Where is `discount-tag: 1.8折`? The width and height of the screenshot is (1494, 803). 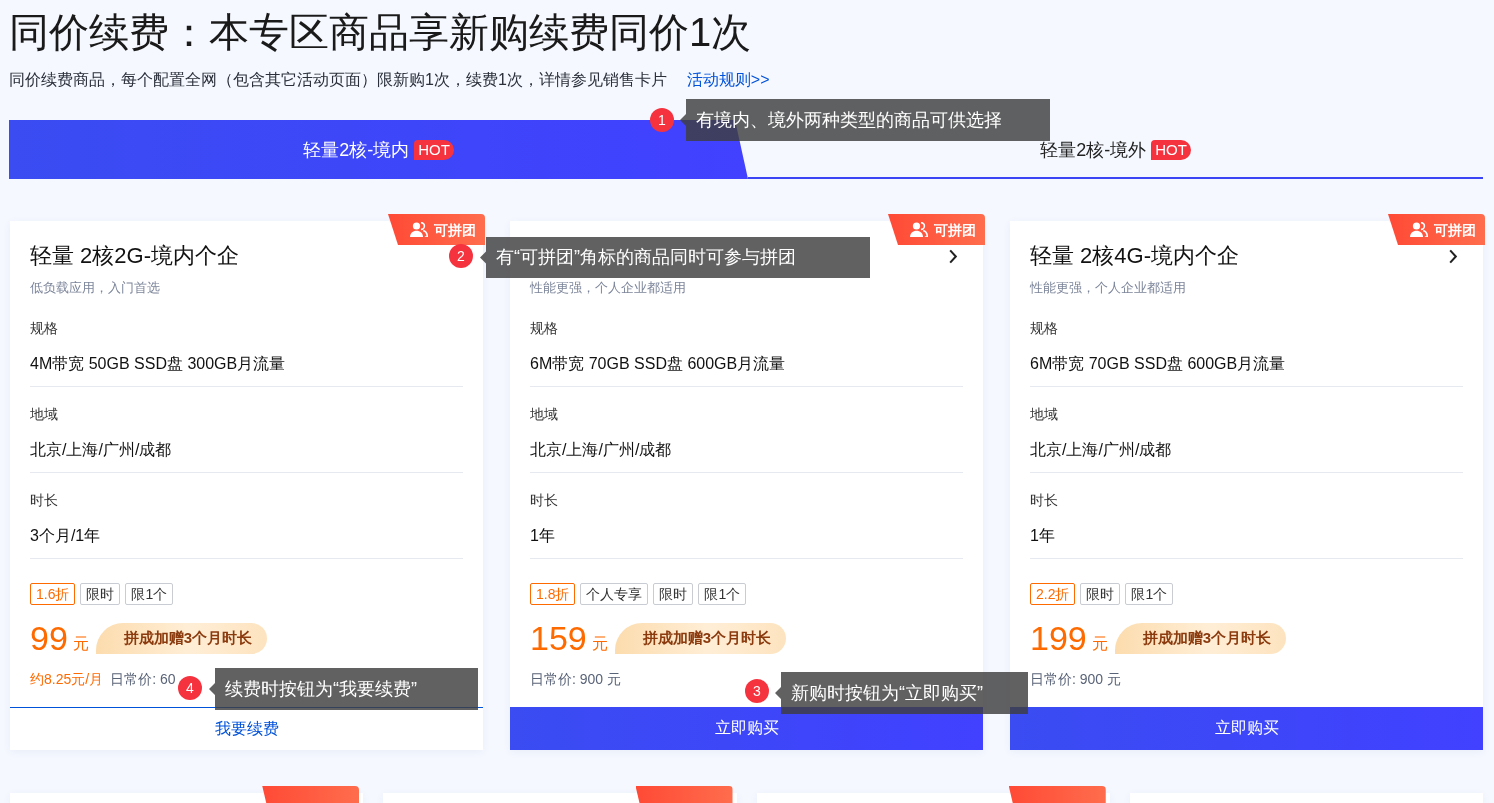 discount-tag: 1.8折 is located at coordinates (553, 594).